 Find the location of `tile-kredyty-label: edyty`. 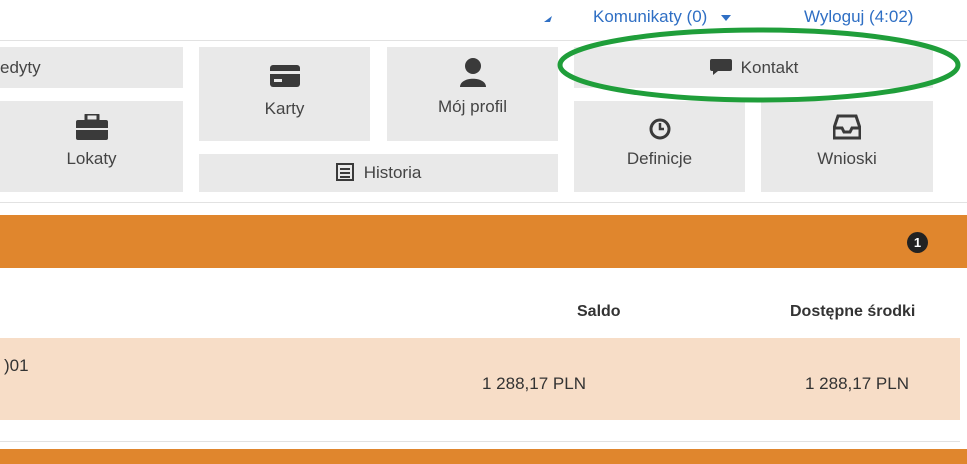

tile-kredyty-label: edyty is located at coordinates (20, 67).